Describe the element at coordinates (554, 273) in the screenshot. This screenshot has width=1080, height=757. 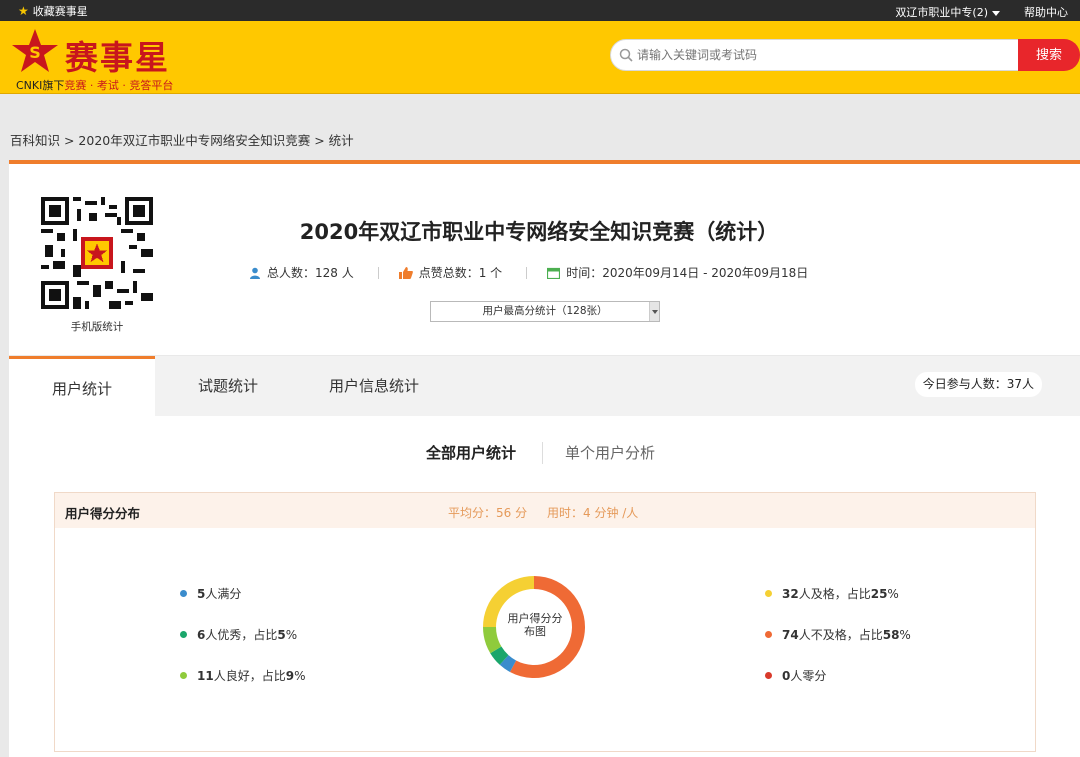
I see `calendar-icon` at that location.